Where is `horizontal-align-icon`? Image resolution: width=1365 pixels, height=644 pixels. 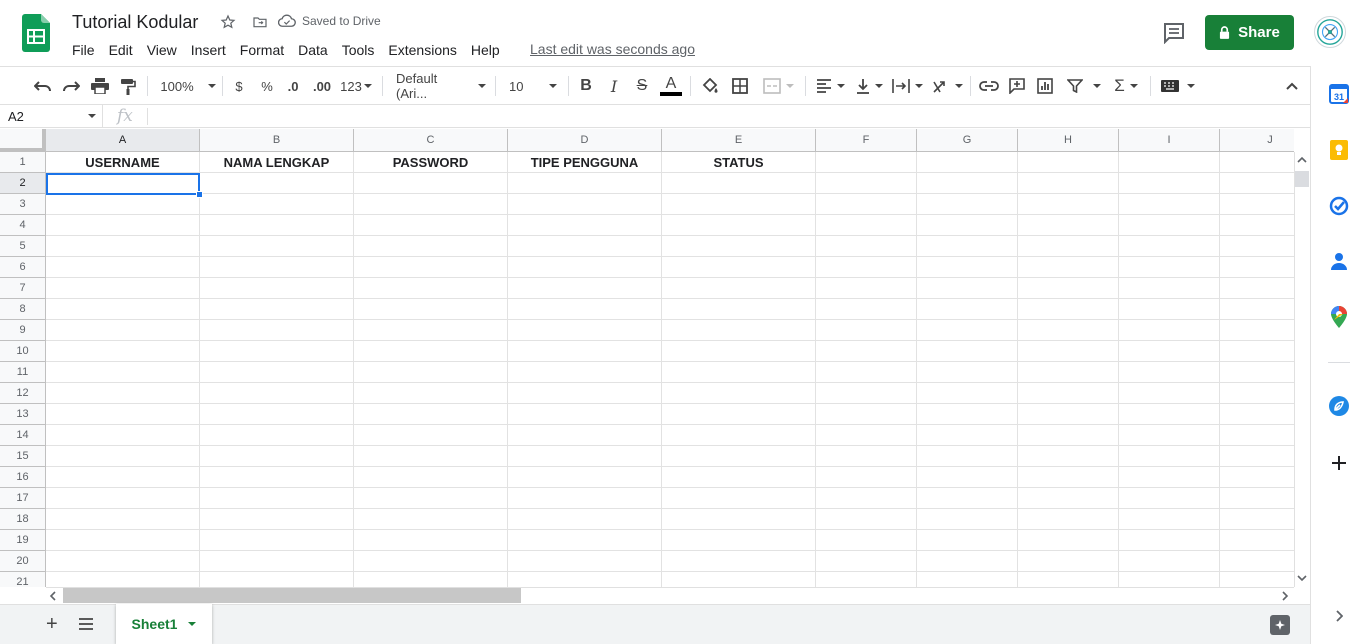
horizontal-align-icon is located at coordinates (830, 86).